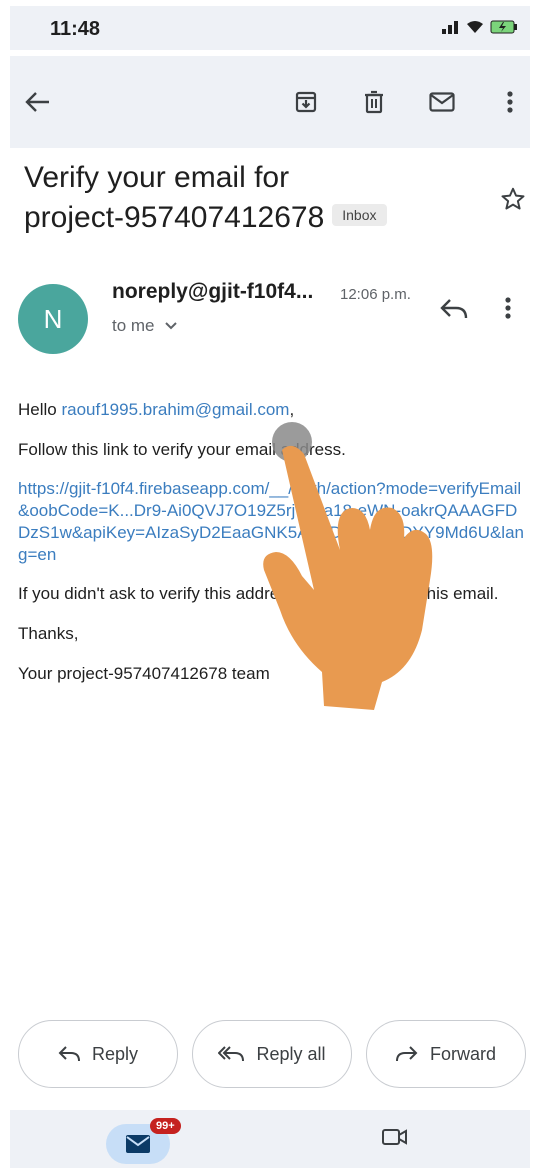 This screenshot has width=544, height=1168. I want to click on arrow-left-icon, so click(37, 102).